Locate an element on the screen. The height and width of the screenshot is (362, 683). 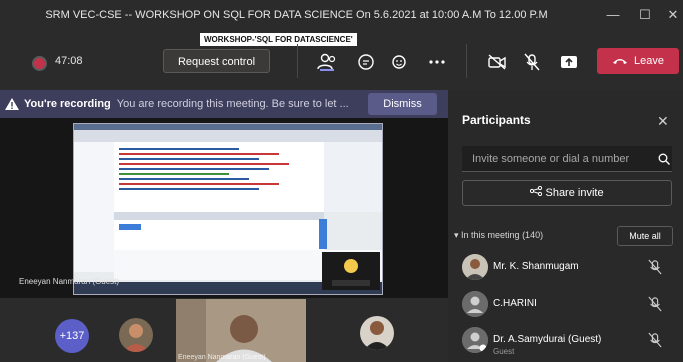
search-icon is located at coordinates (664, 159).